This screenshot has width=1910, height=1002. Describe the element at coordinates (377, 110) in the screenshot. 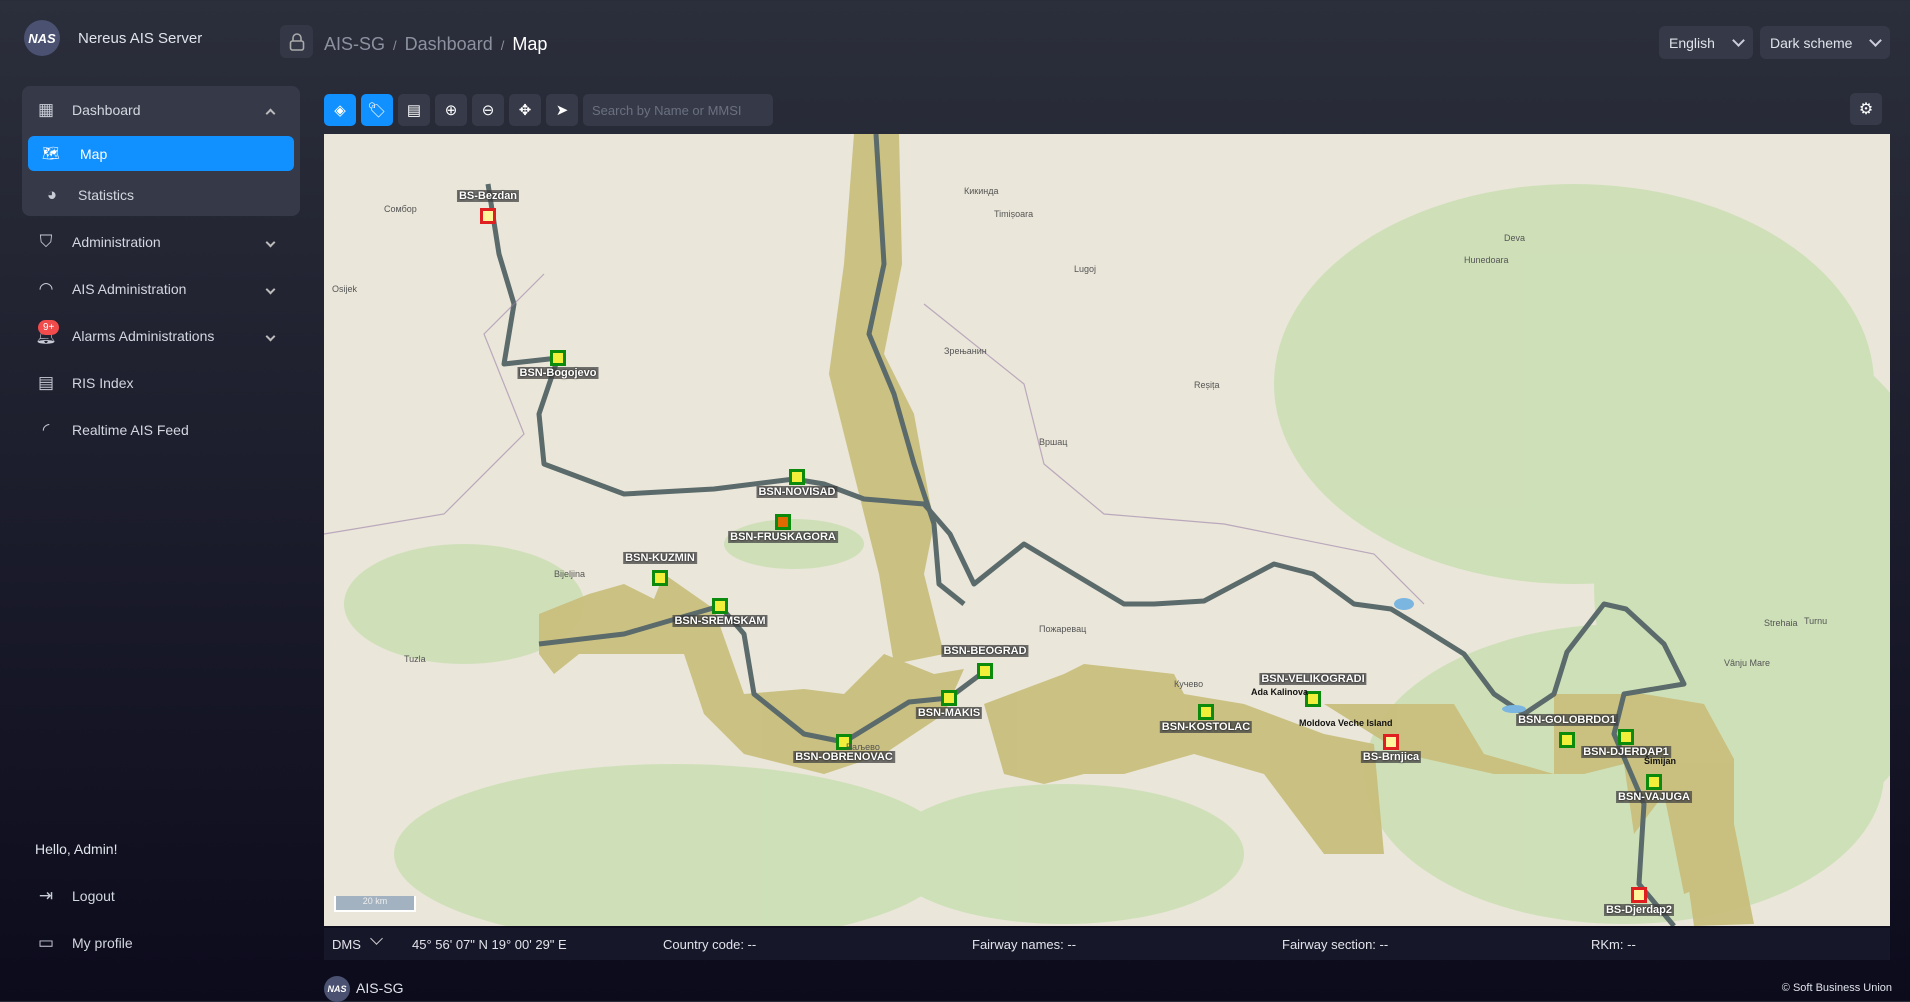

I see `labels-button: 🏷︎` at that location.